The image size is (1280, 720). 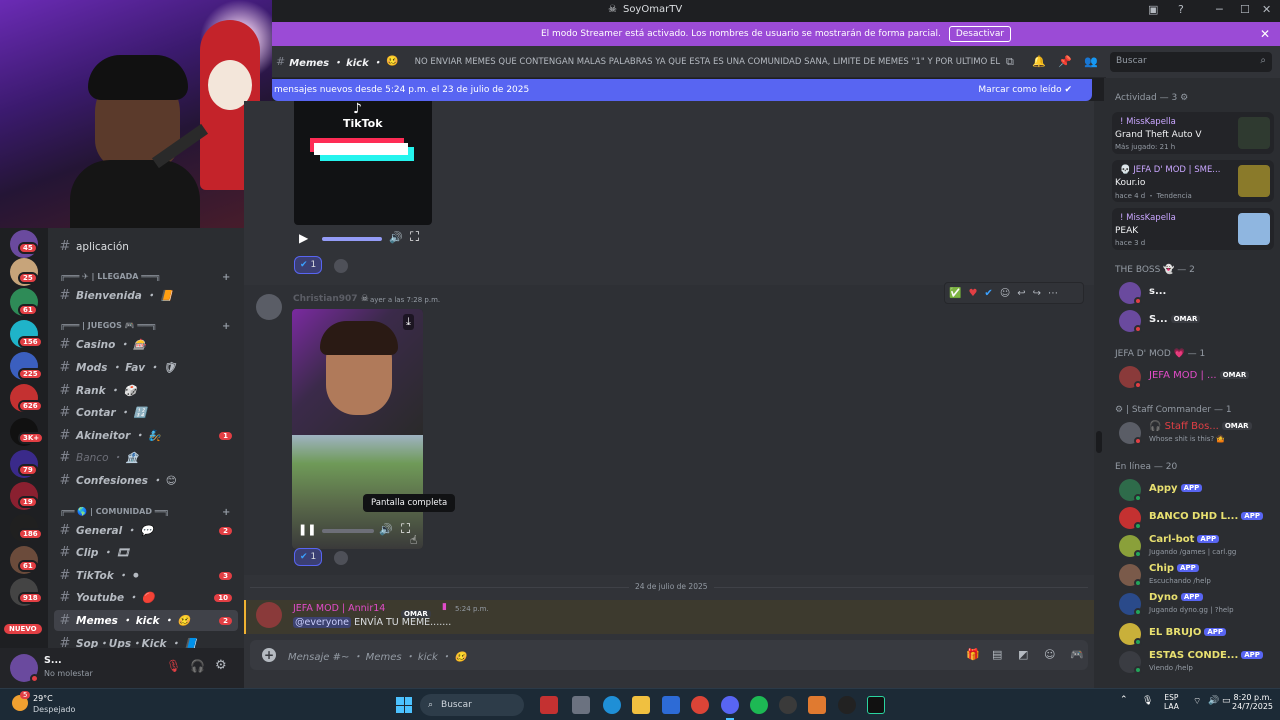 What do you see at coordinates (1077, 654) in the screenshot?
I see `apps-icon: 🎮` at bounding box center [1077, 654].